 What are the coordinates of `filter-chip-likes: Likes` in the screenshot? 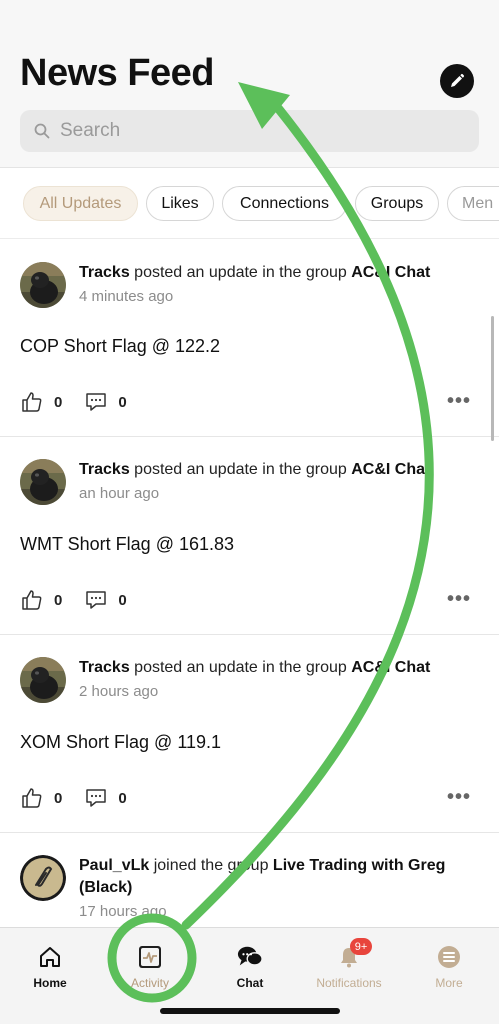 It's located at (180, 203).